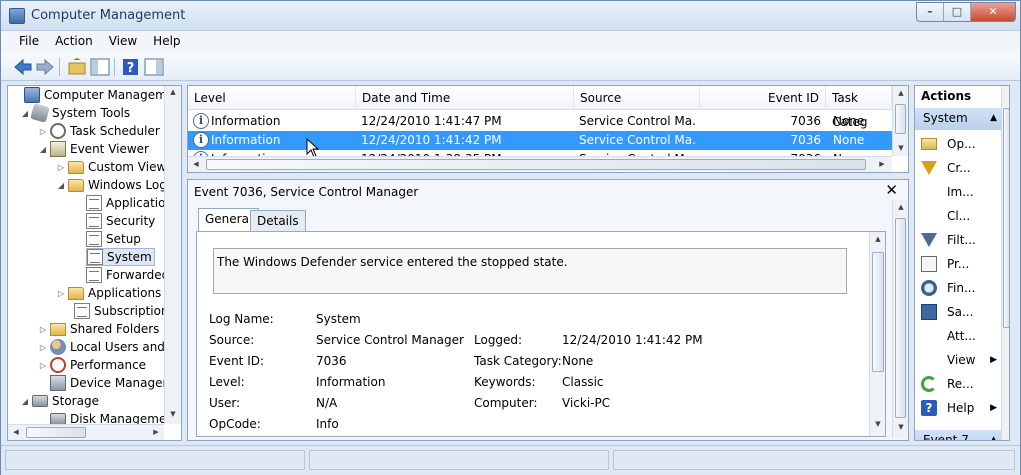 This screenshot has height=475, width=1021. Describe the element at coordinates (129, 203) in the screenshot. I see `tree-item-application: Application` at that location.